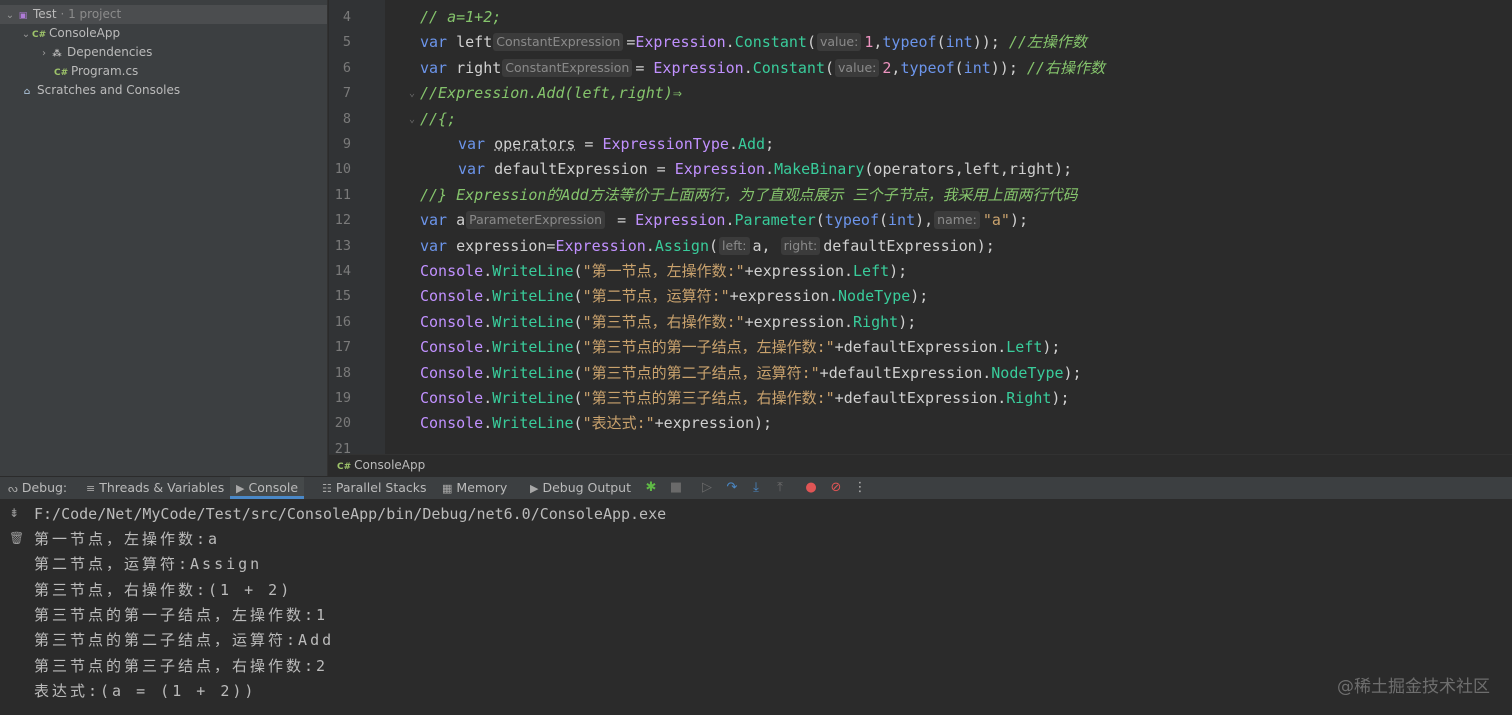  I want to click on line-number: 19, so click(342, 398).